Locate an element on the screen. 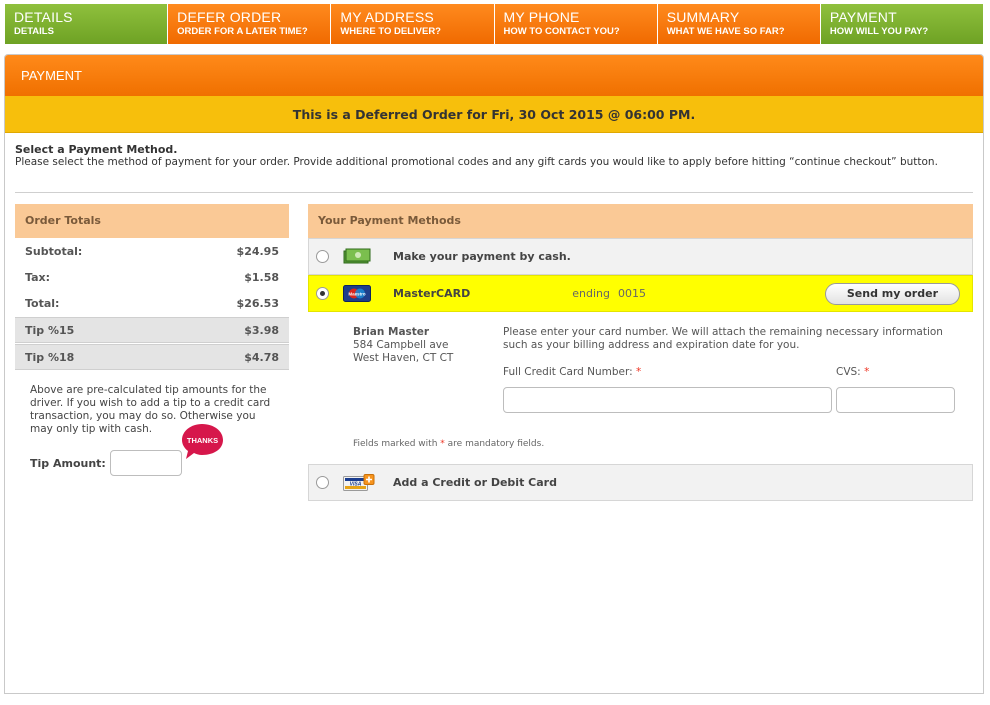 The width and height of the screenshot is (990, 705). step-subtitle: DETAILS is located at coordinates (34, 31).